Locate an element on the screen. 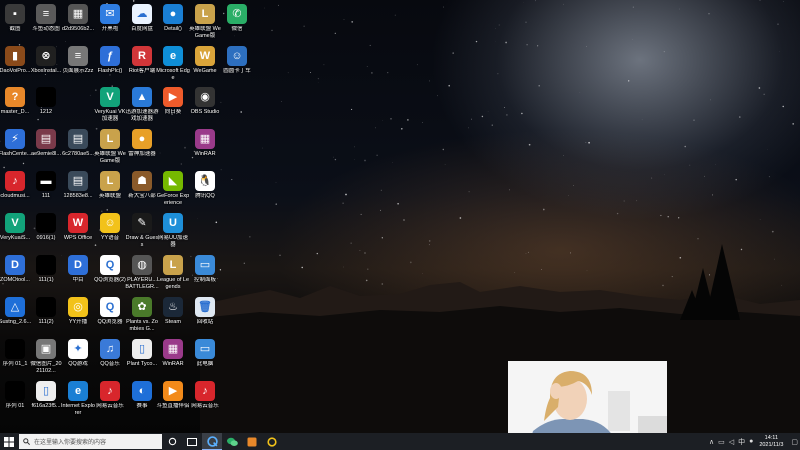 The image size is (800, 450). desktop-icon: L League of Legends is located at coordinates (173, 272).